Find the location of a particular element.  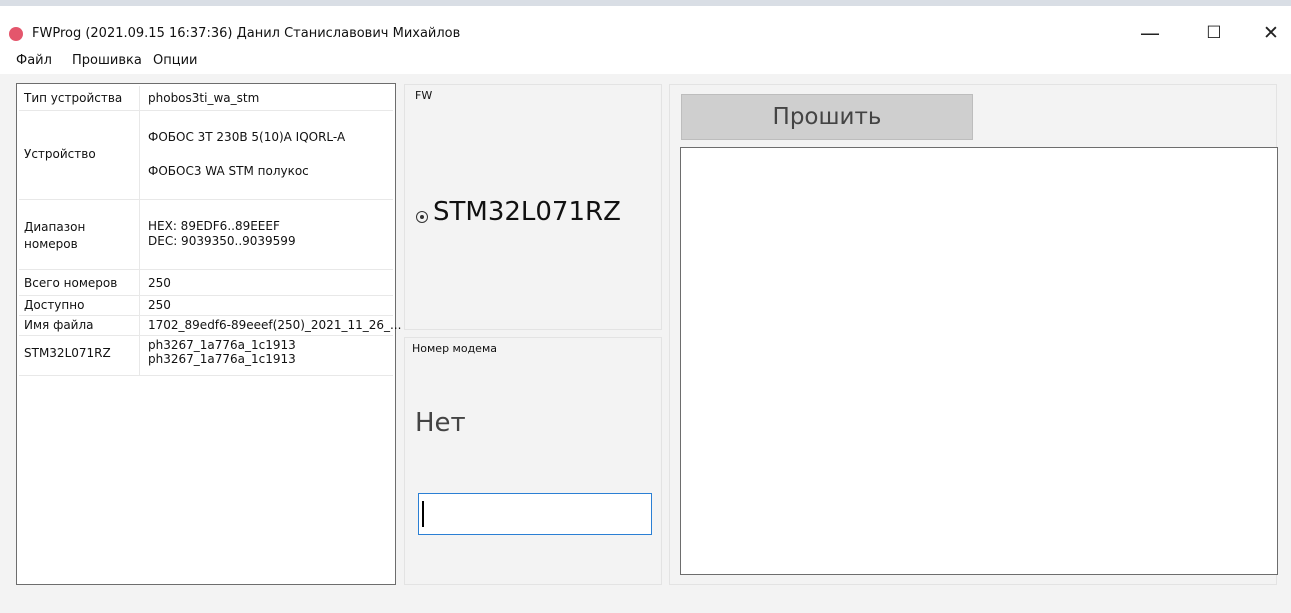

device-value-1: ФОБОС 3Т 230В 5(10)А IQORL-A is located at coordinates (247, 137).